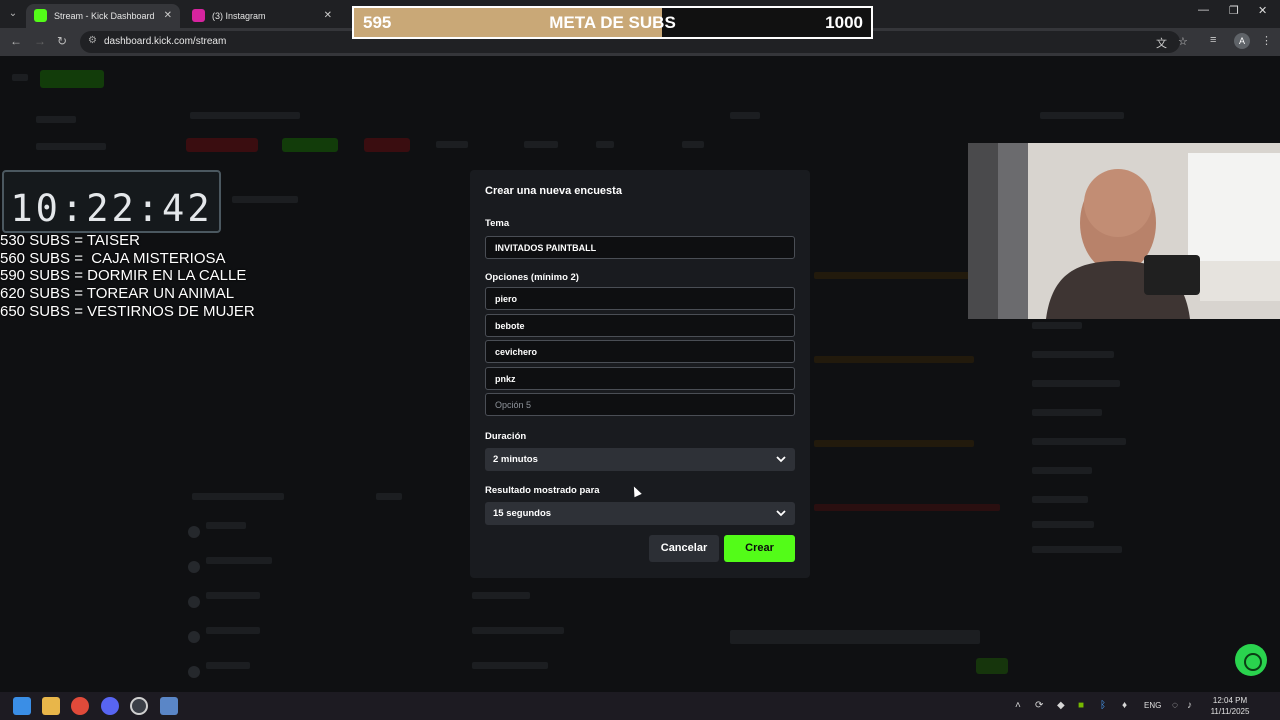 Image resolution: width=1280 pixels, height=720 pixels. What do you see at coordinates (745, 115) in the screenshot?
I see `chat-header` at bounding box center [745, 115].